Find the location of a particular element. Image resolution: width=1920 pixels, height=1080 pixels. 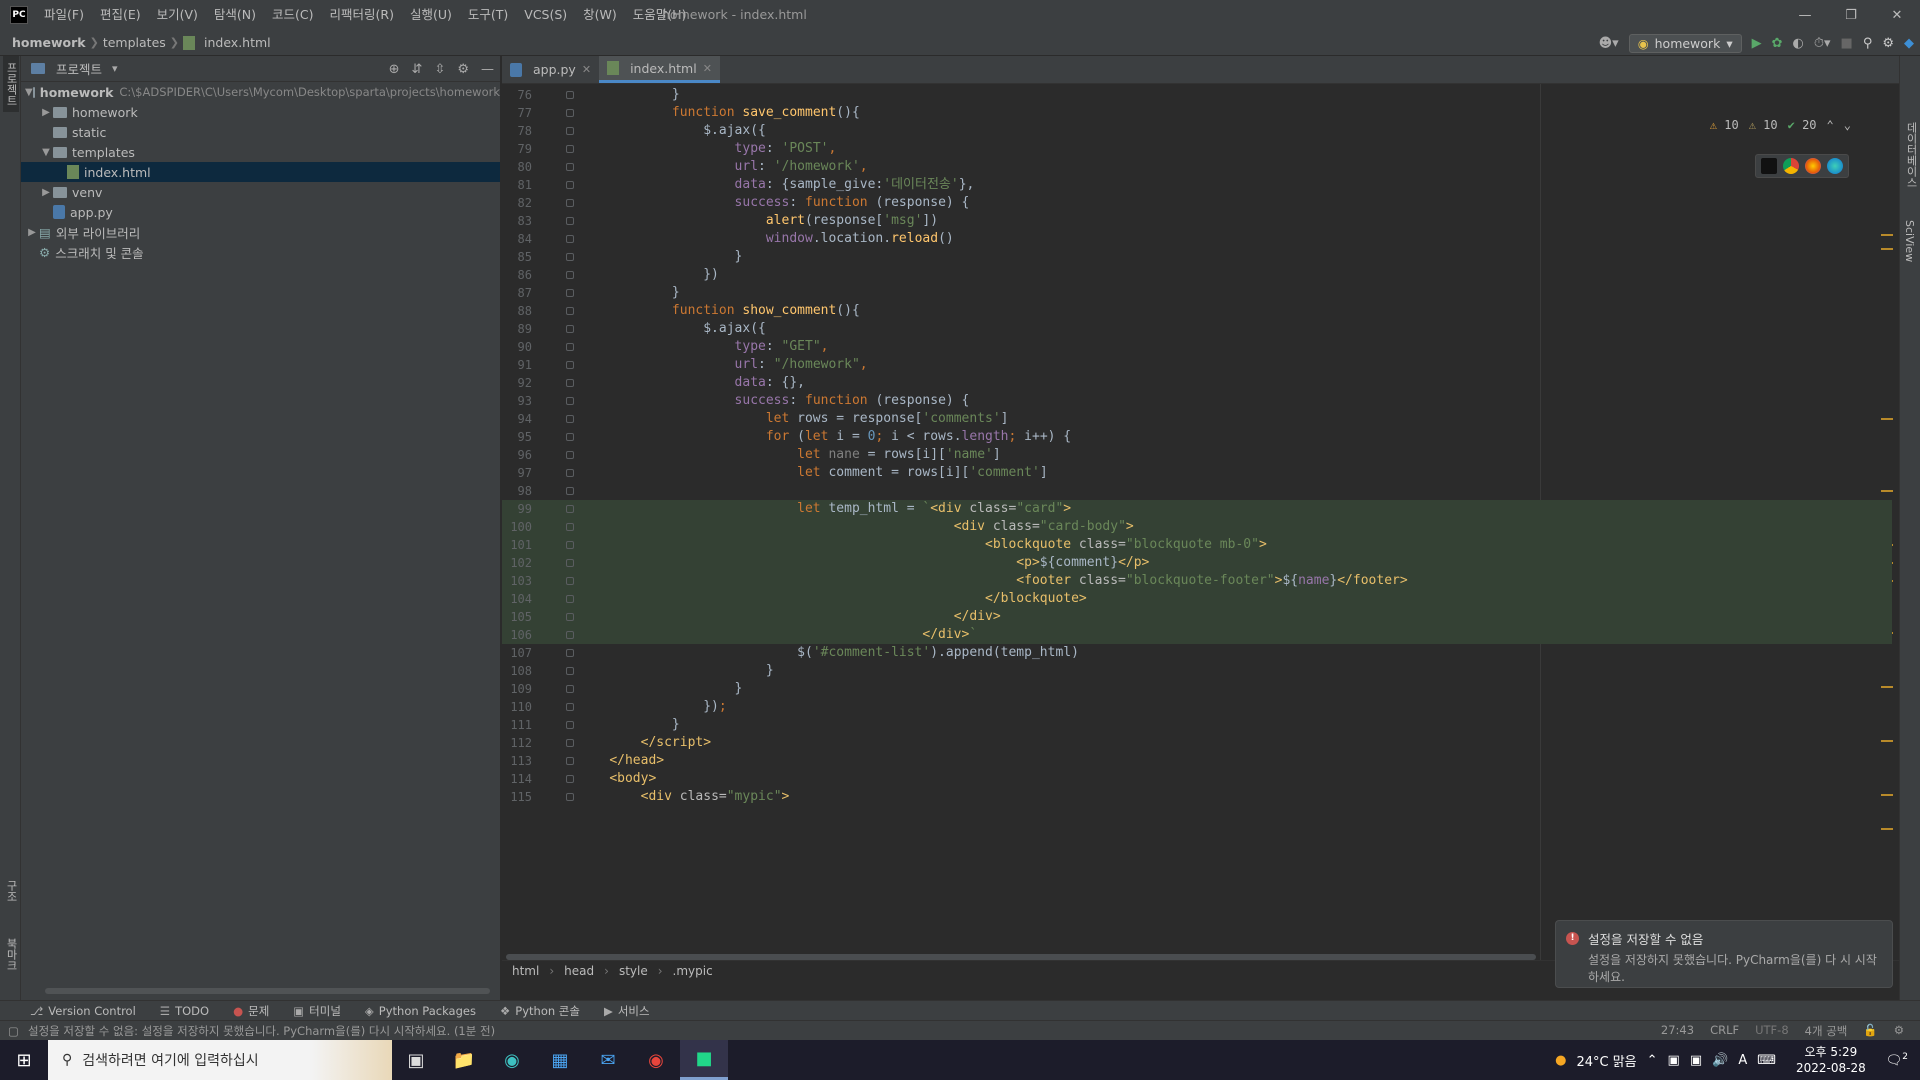

code-line: 92 data: {}, is located at coordinates (1197, 383).